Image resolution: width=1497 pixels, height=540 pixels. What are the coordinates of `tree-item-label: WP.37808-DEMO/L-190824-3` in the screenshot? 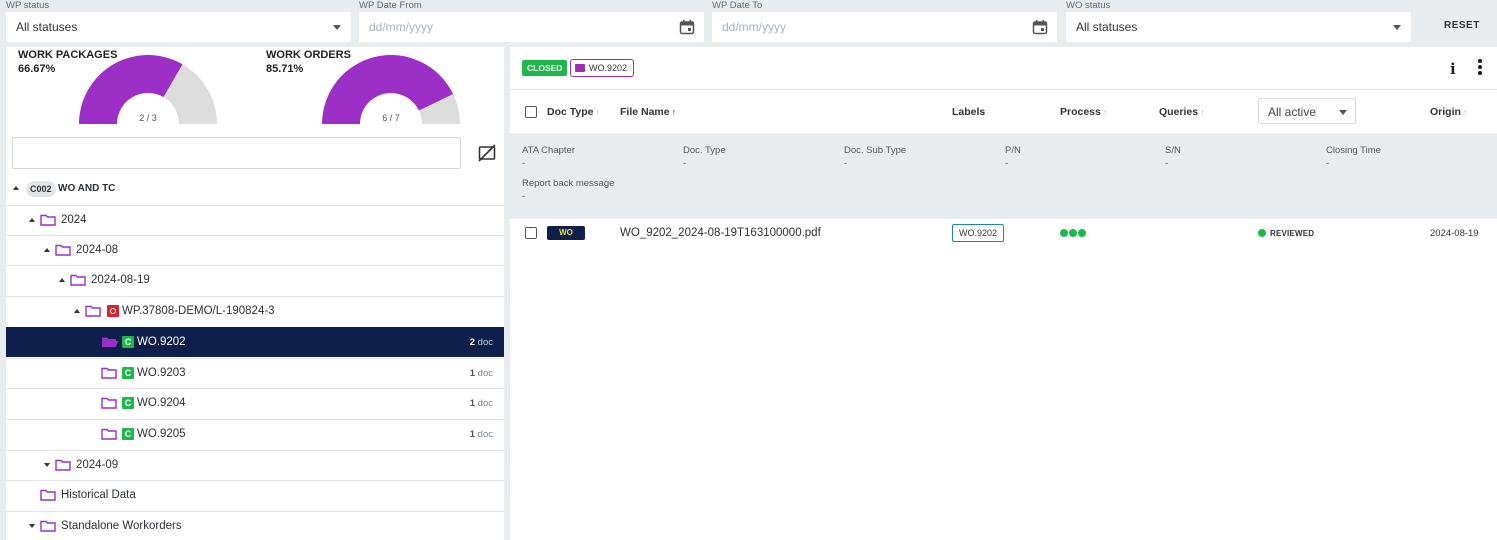 It's located at (198, 311).